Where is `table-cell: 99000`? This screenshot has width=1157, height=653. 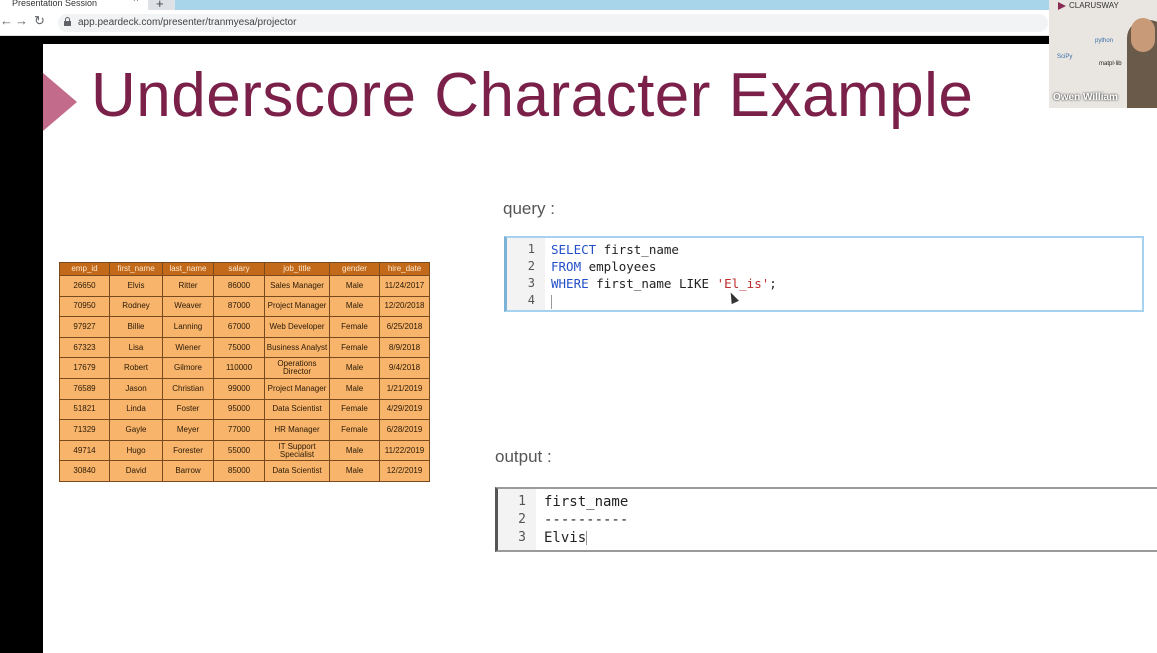
table-cell: 99000 is located at coordinates (239, 388).